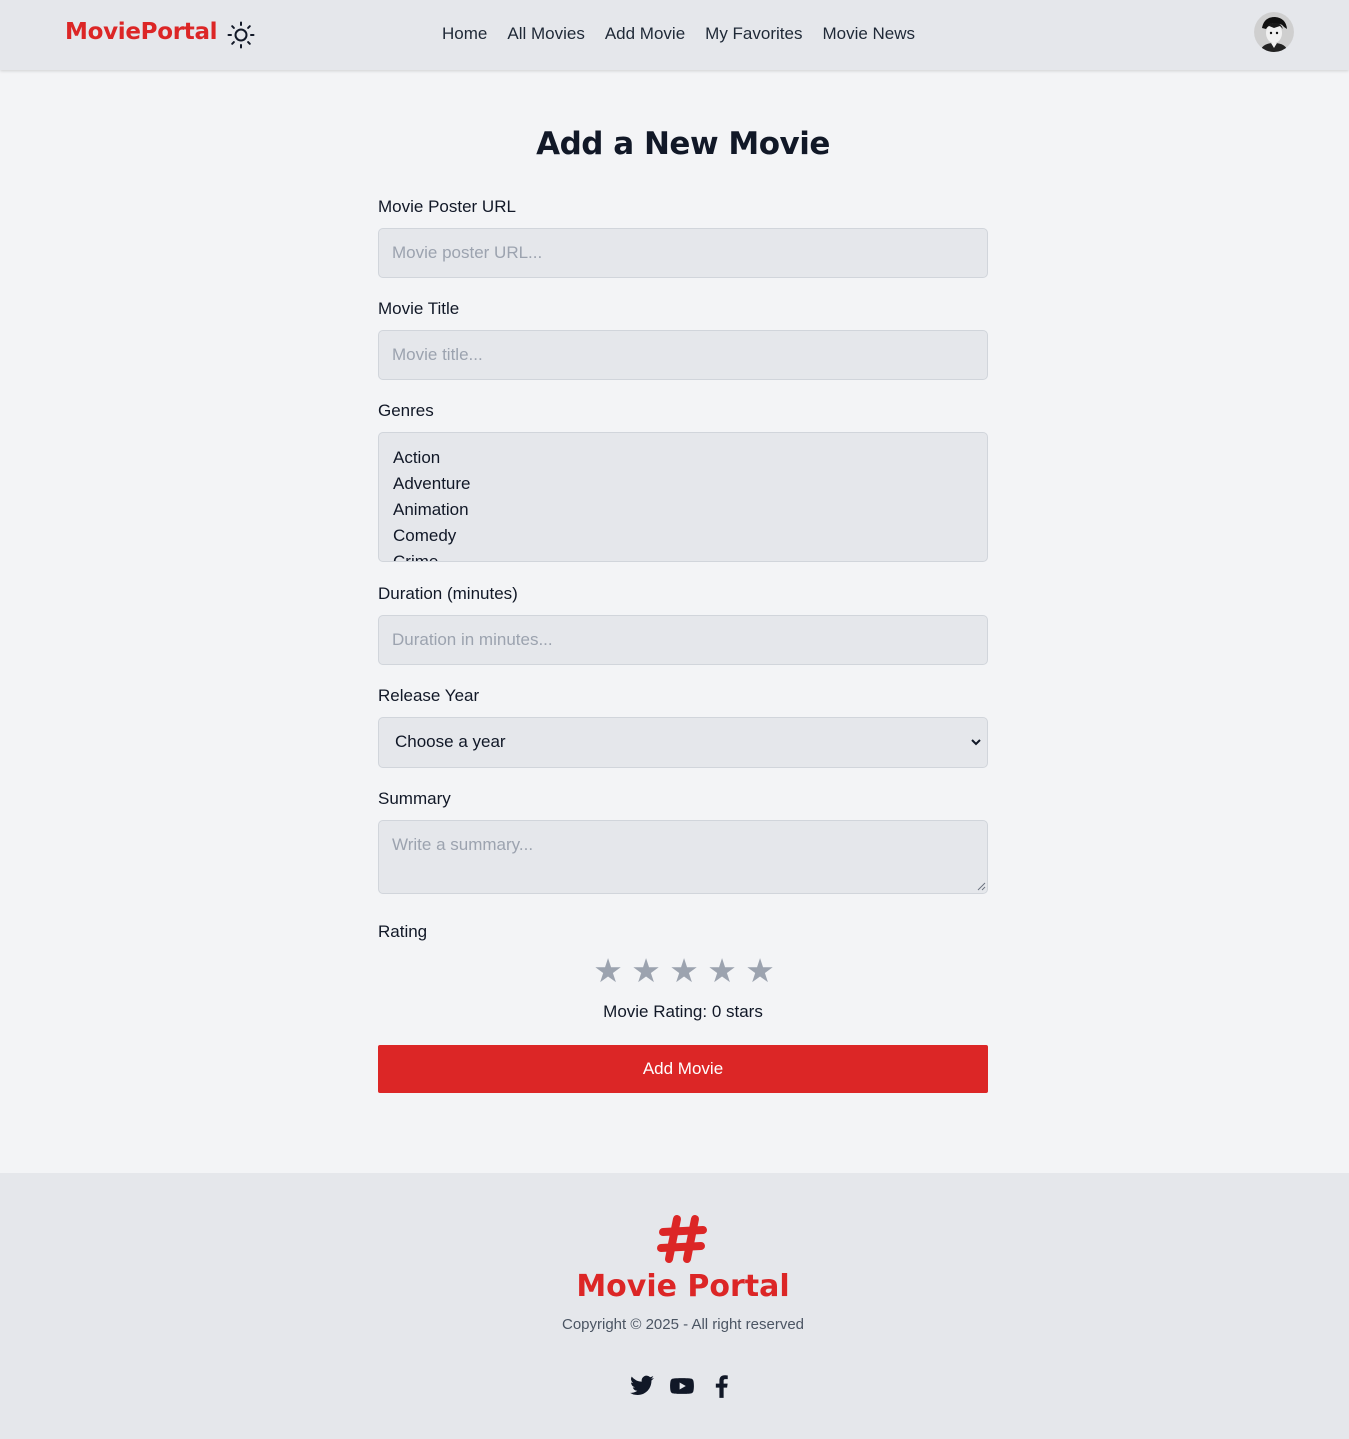 This screenshot has height=1439, width=1349. What do you see at coordinates (683, 1011) in the screenshot?
I see `rating-readout: Movie Rating: 0 stars` at bounding box center [683, 1011].